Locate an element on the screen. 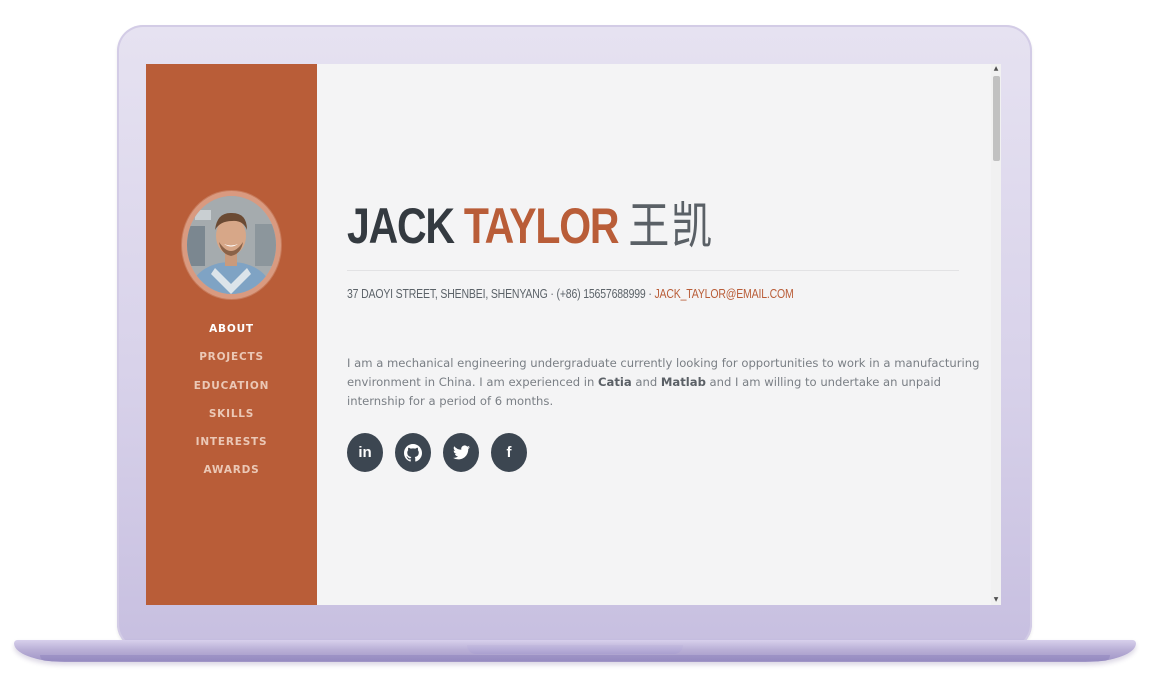 The height and width of the screenshot is (699, 1154). address: 37 DAOYI STREET, SHENBEI, SHENYANG is located at coordinates (447, 294).